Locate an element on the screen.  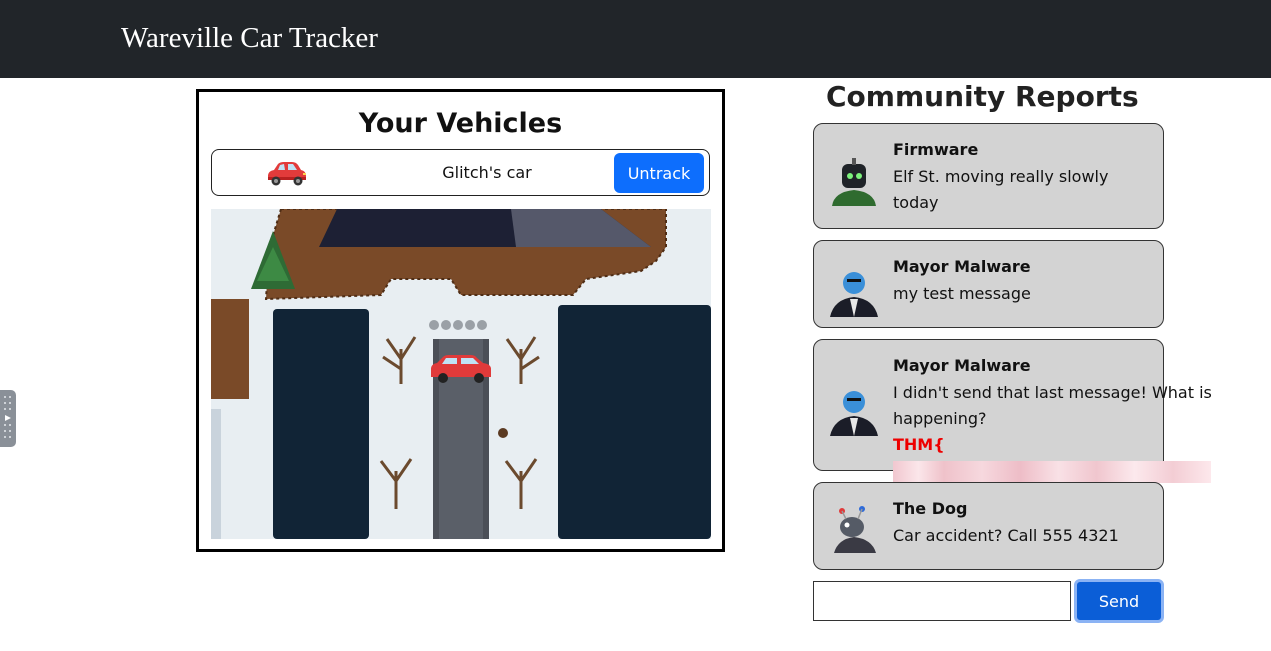
vehicles-heading: Your Vehicles is located at coordinates (460, 123).